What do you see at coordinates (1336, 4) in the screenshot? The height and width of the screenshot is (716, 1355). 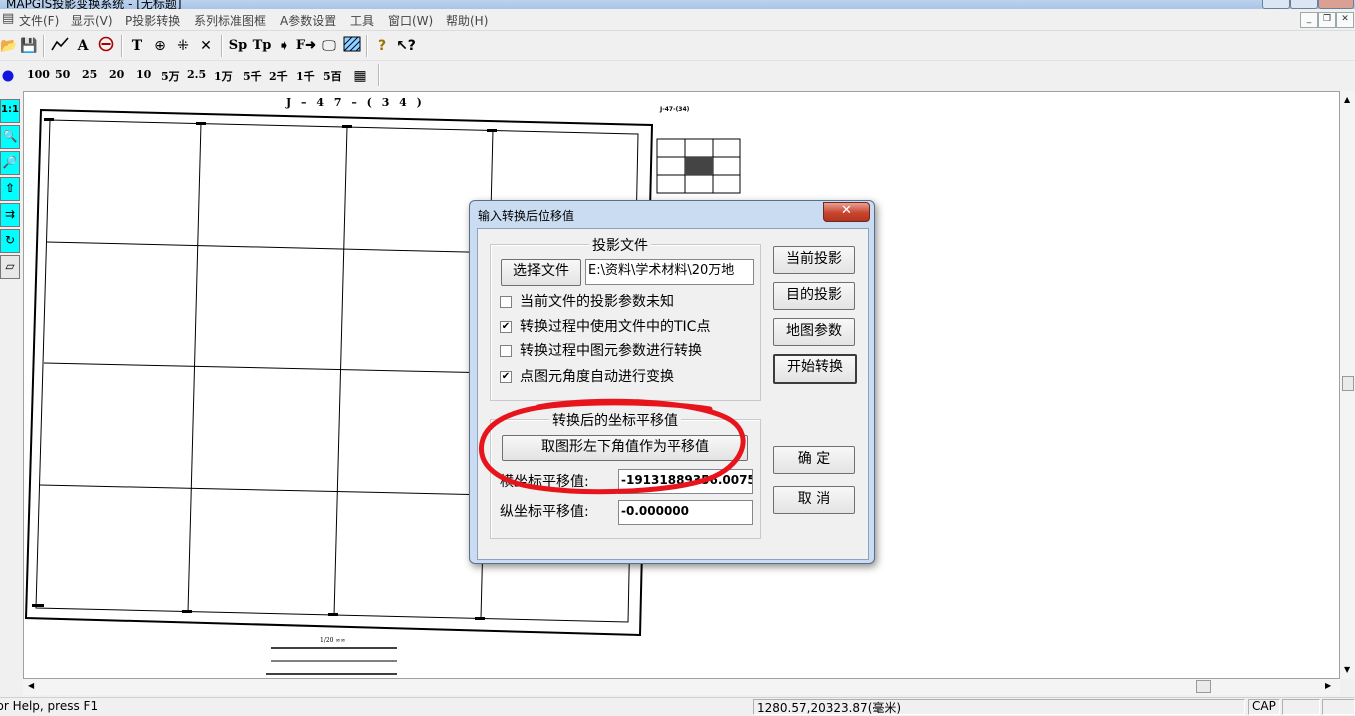 I see `close-window-button` at bounding box center [1336, 4].